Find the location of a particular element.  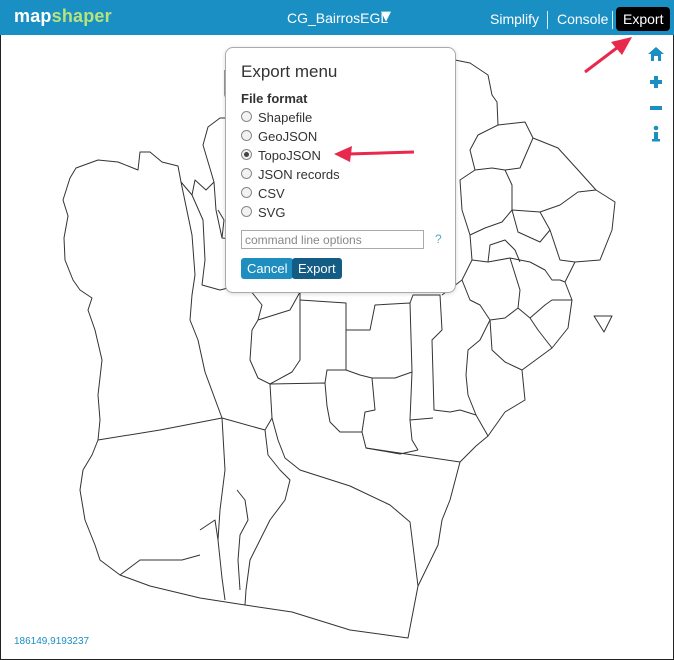

format-label: GeoJSON is located at coordinates (288, 136).